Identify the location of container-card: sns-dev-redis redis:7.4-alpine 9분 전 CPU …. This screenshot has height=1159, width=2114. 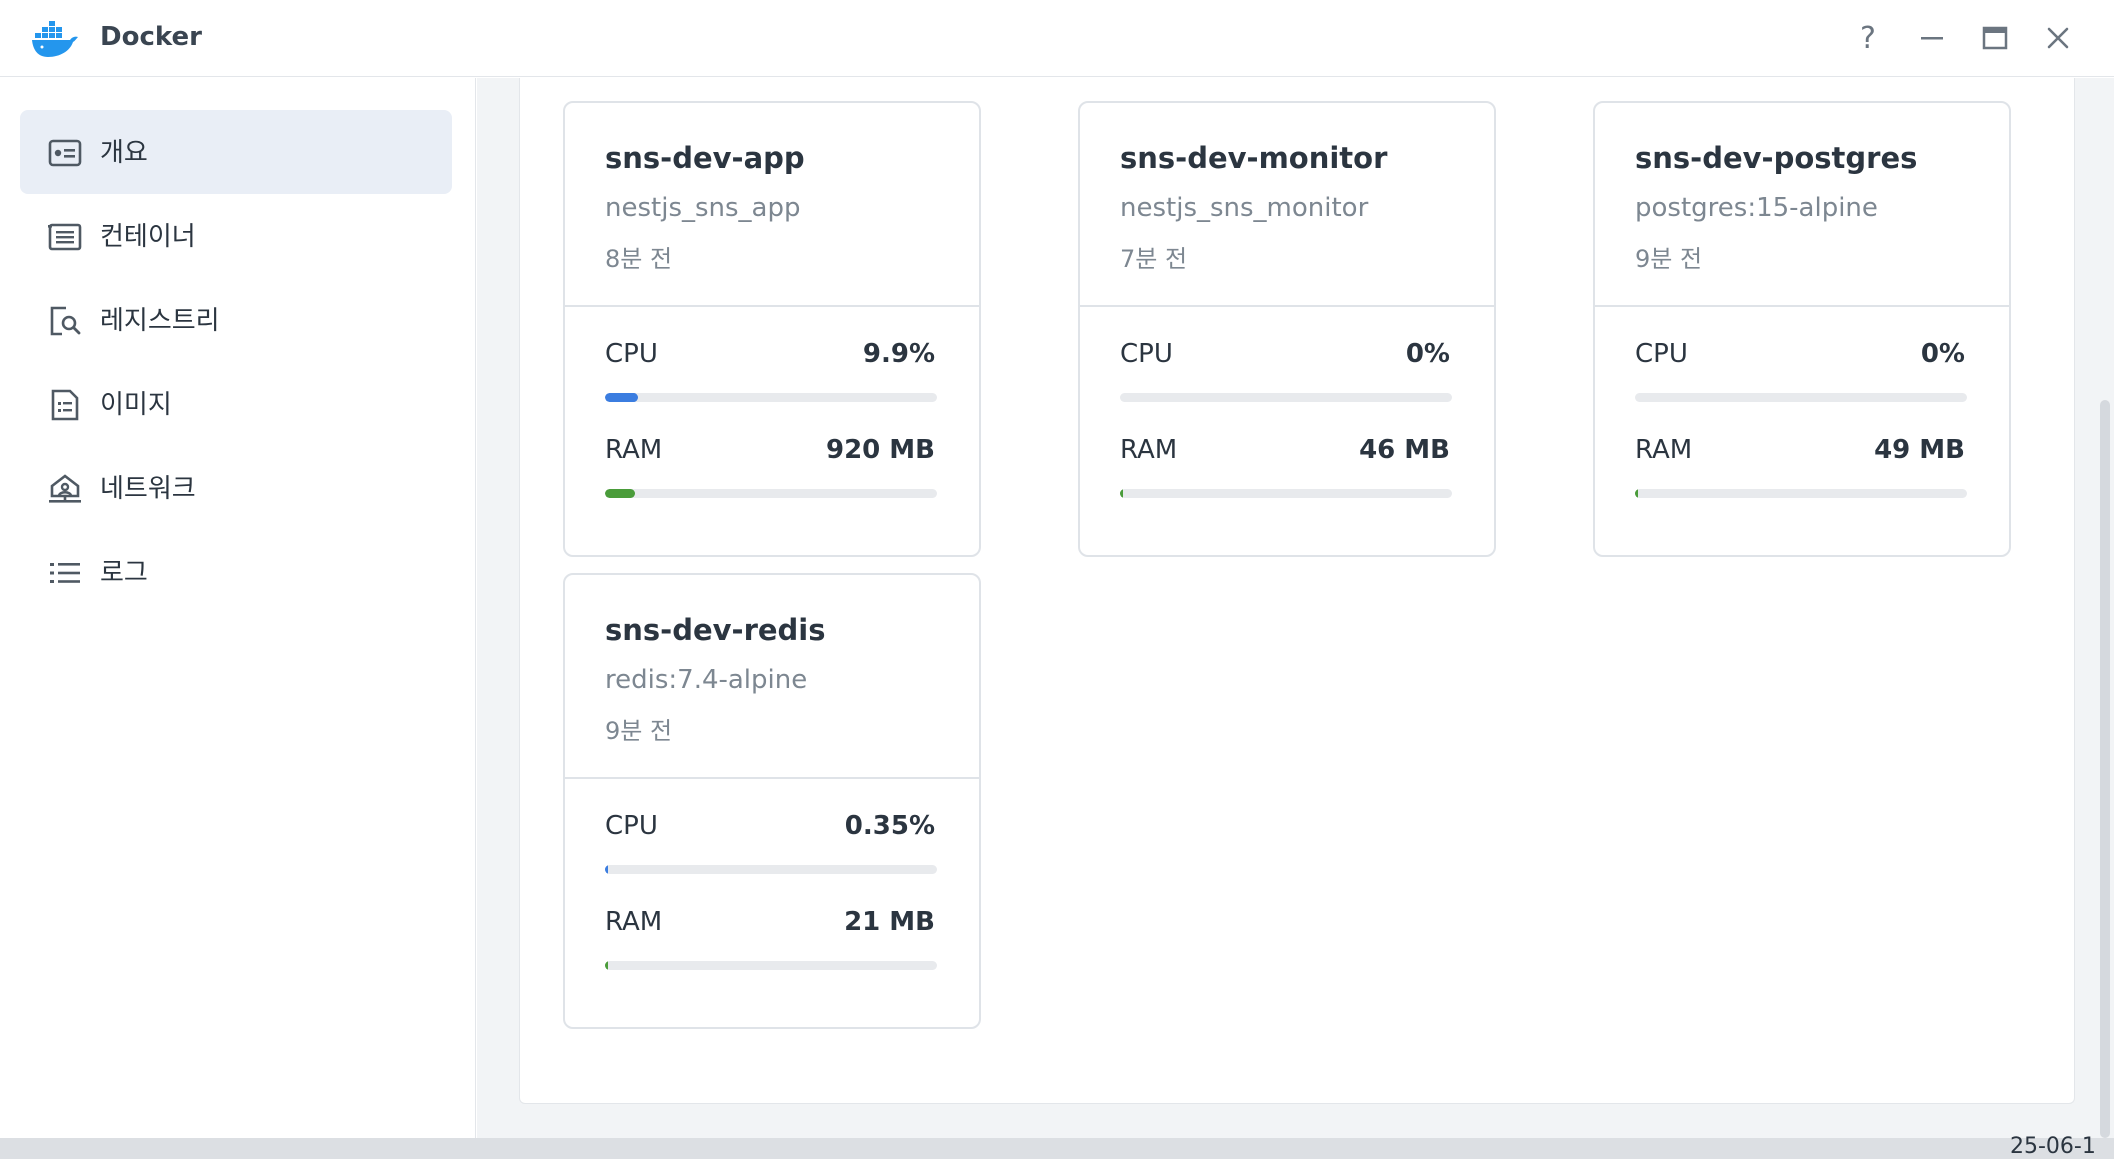
(772, 801).